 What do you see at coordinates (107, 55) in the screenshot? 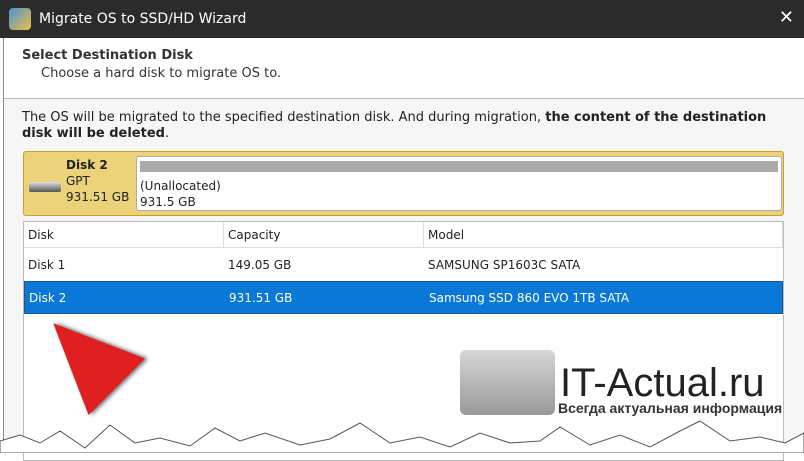
I see `page-title: Select Destination Disk` at bounding box center [107, 55].